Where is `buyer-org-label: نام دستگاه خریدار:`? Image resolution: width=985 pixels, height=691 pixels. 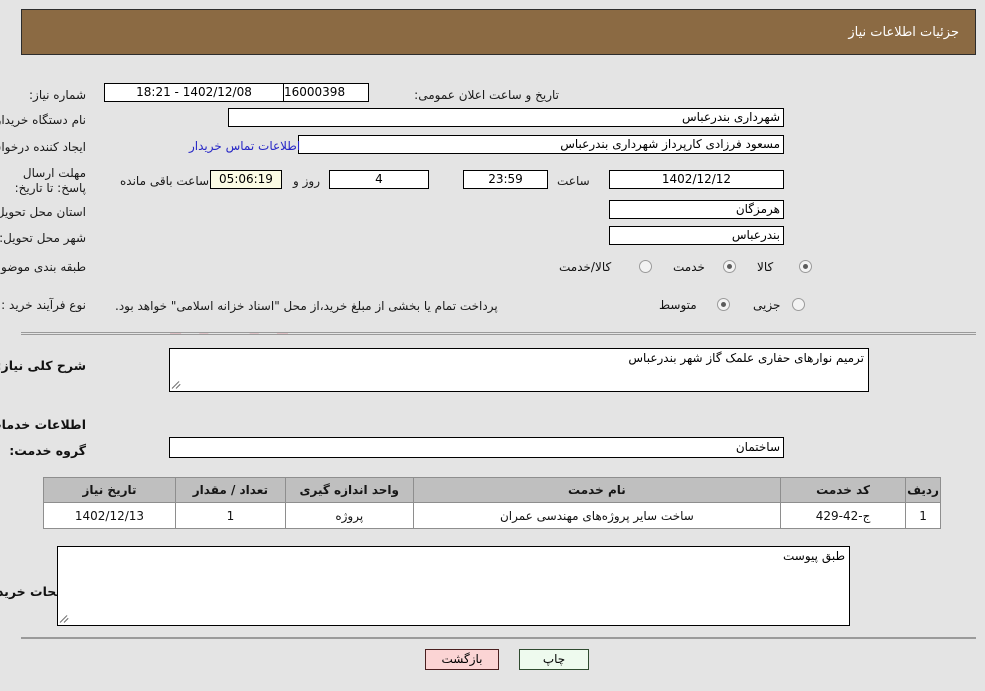 buyer-org-label: نام دستگاه خریدار: is located at coordinates (43, 120).